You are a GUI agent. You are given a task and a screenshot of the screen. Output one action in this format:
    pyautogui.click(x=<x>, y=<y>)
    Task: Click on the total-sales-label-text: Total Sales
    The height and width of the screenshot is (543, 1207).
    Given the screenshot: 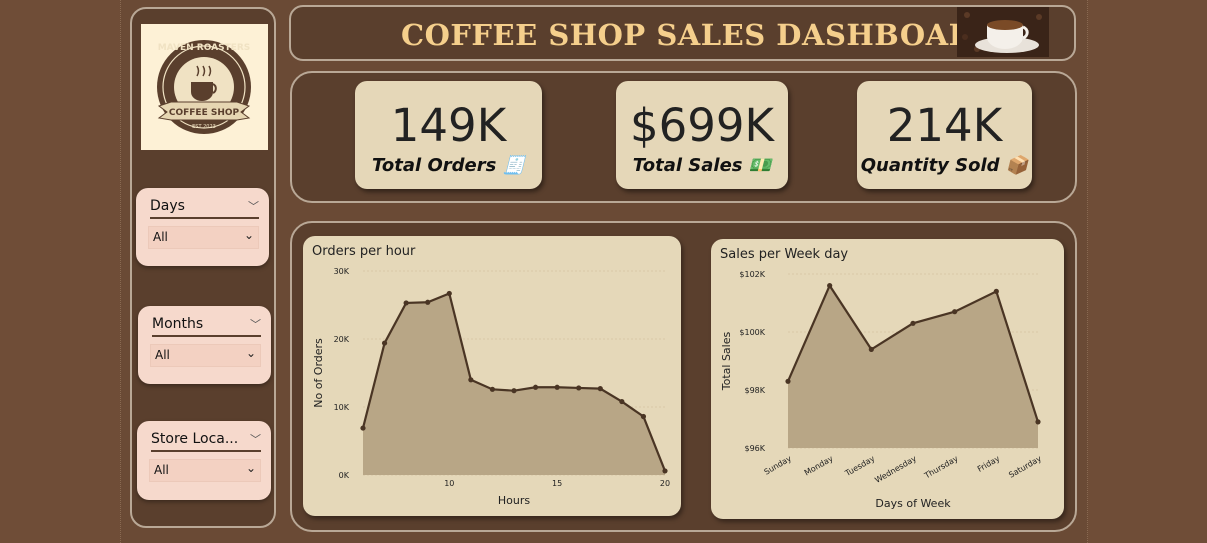 What is the action you would take?
    pyautogui.click(x=687, y=165)
    